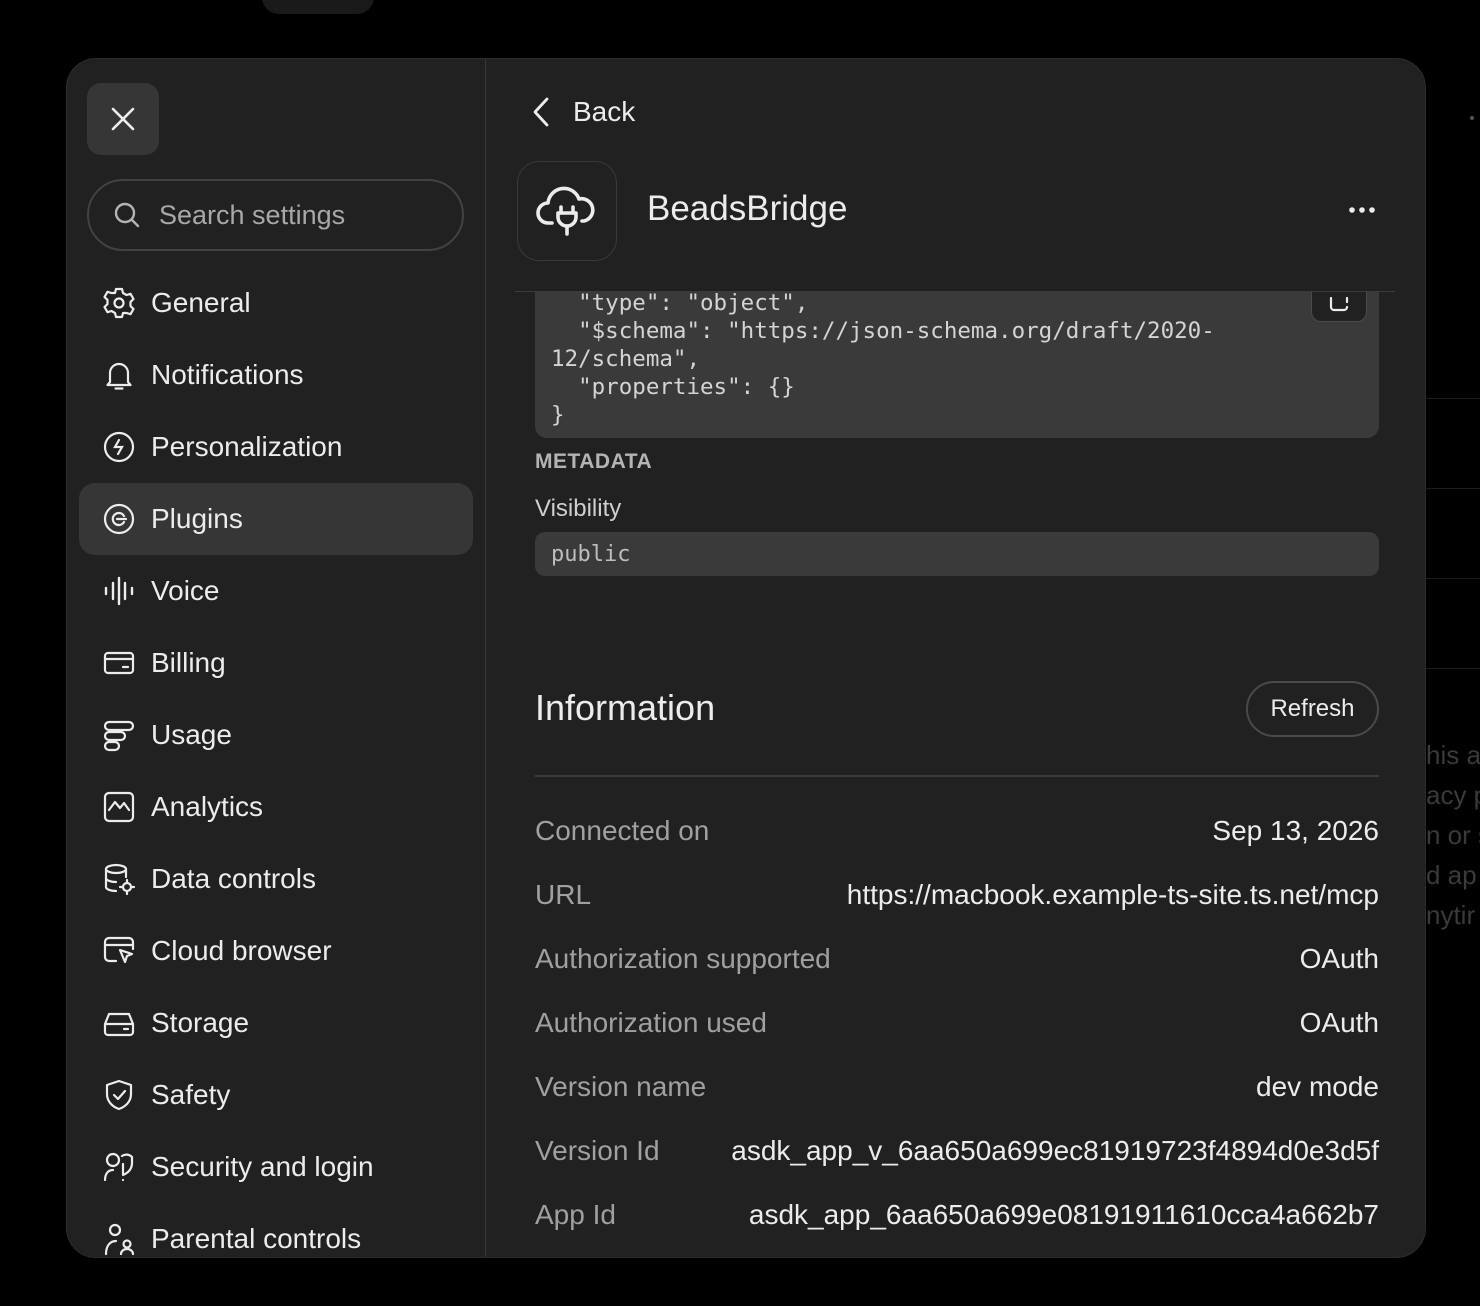 The width and height of the screenshot is (1480, 1306). Describe the element at coordinates (200, 1022) in the screenshot. I see `sidebar-item-label: Storage` at that location.